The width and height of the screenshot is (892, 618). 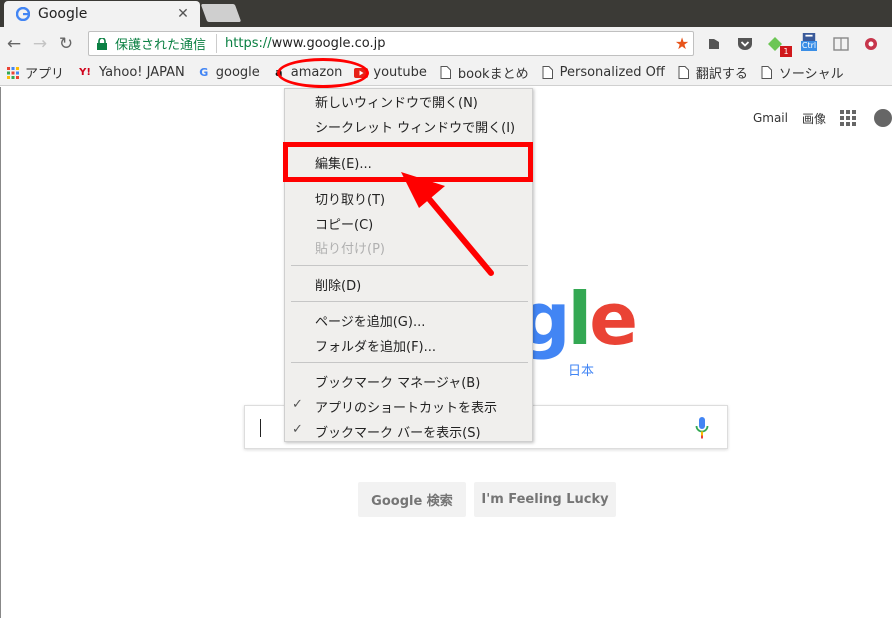 I want to click on bookmark-label: 翻訳する, so click(x=721, y=74).